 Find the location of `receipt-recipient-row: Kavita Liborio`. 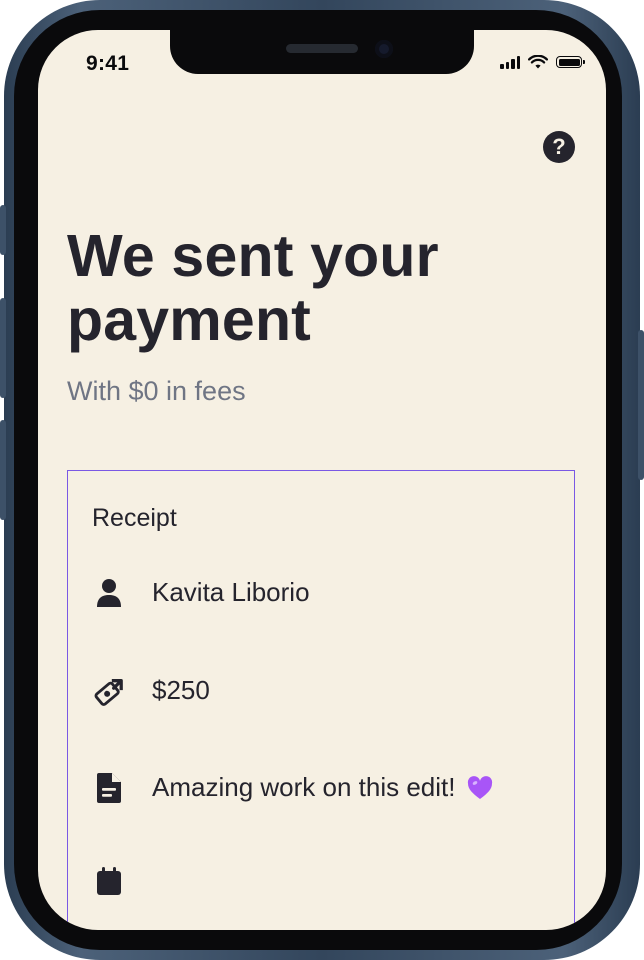

receipt-recipient-row: Kavita Liborio is located at coordinates (202, 592).